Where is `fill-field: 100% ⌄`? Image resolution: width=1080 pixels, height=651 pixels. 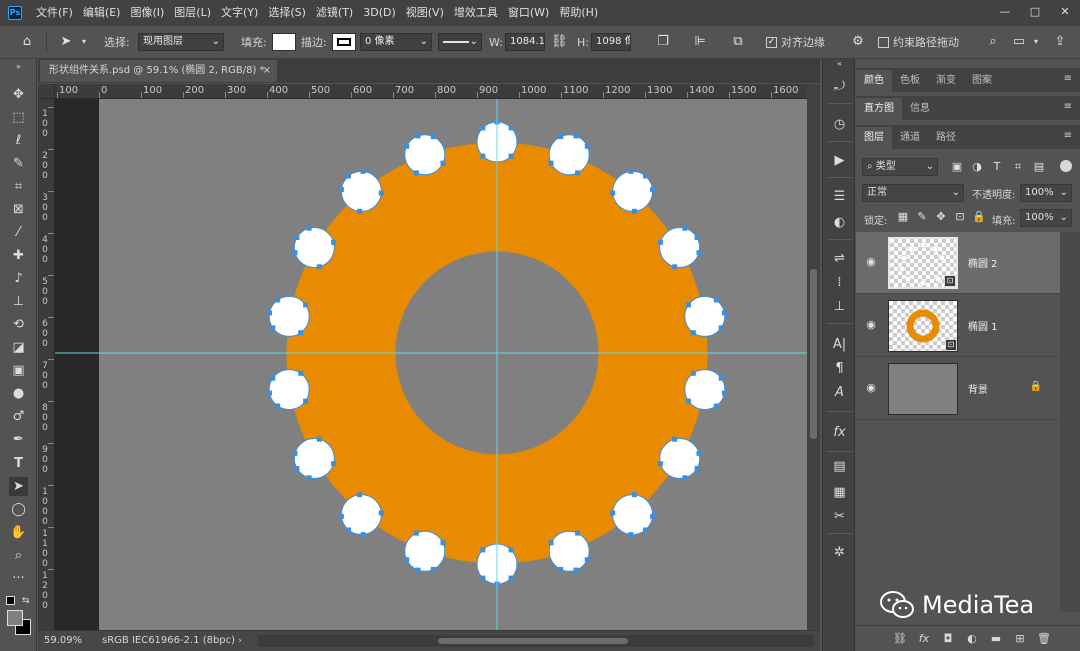
fill-field: 100% ⌄ is located at coordinates (1046, 218).